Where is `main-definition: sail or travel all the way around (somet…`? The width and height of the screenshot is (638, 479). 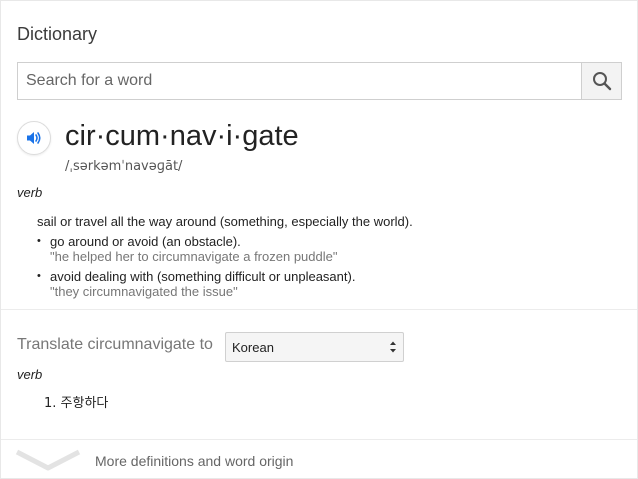
main-definition: sail or travel all the way around (somet… is located at coordinates (225, 221).